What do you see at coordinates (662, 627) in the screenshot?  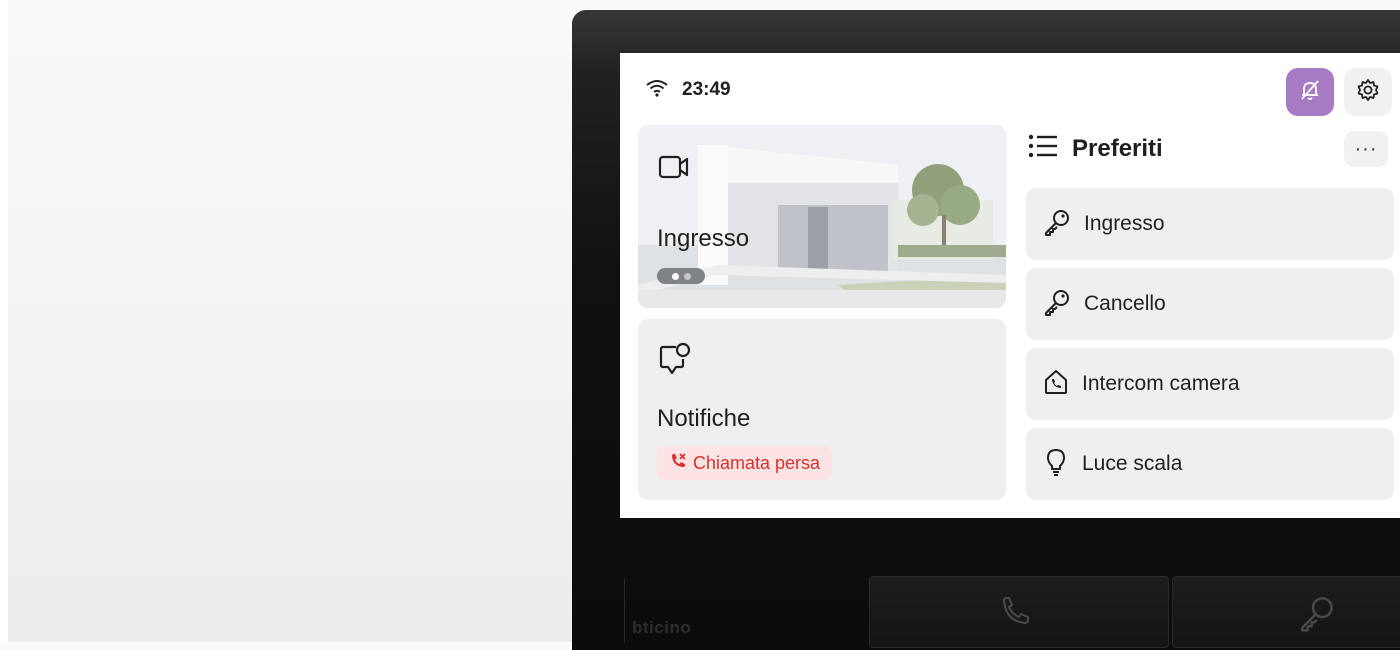 I see `brand-logo: bticino` at bounding box center [662, 627].